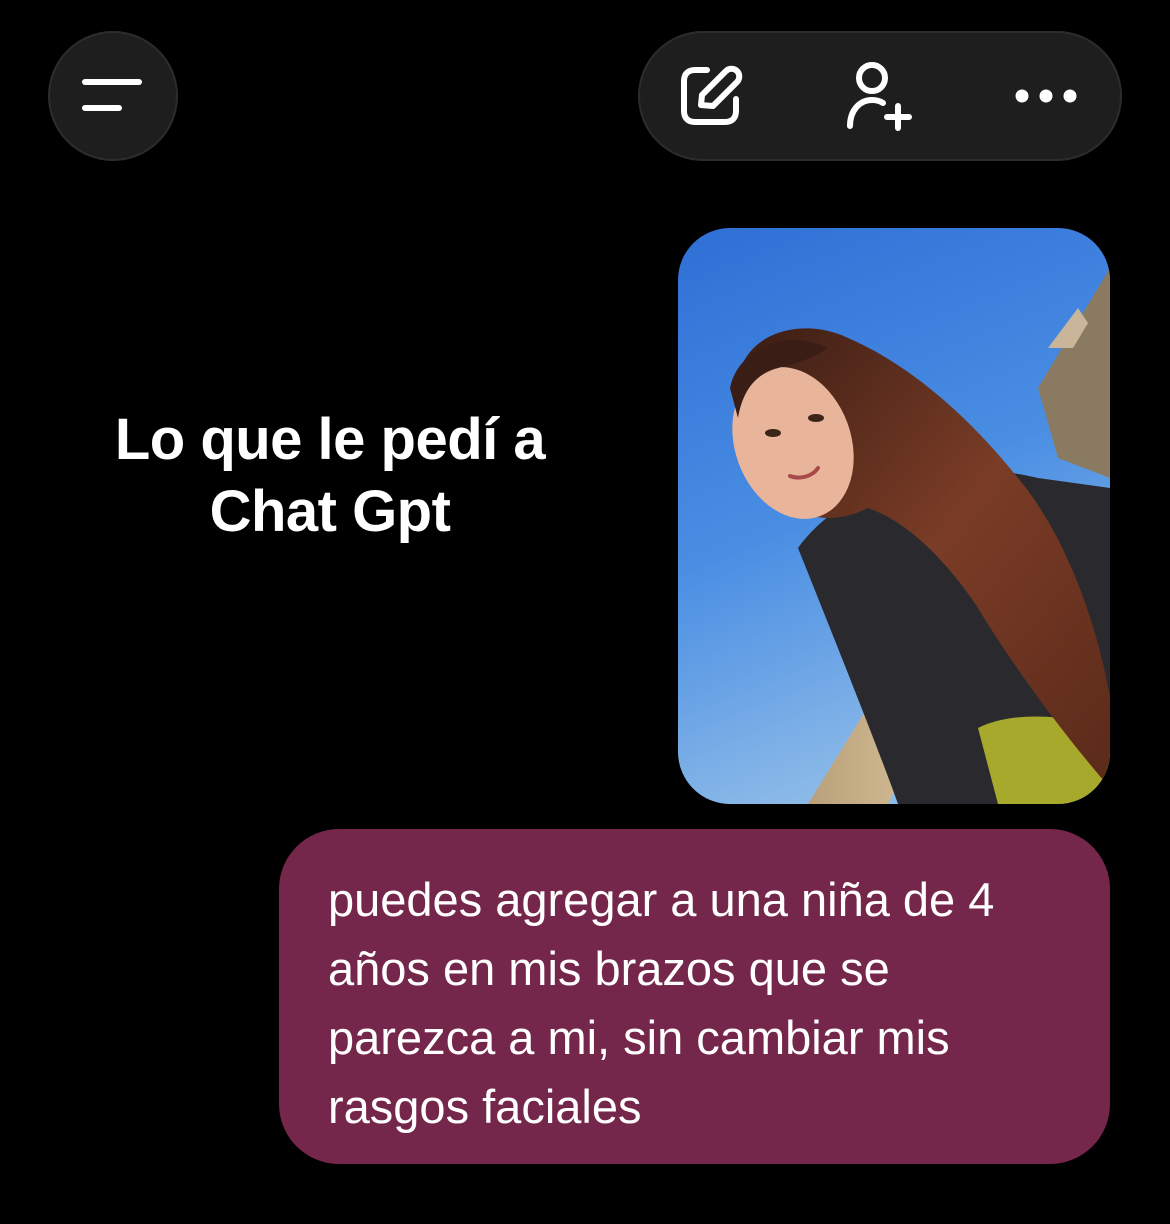 The width and height of the screenshot is (1170, 1224). I want to click on message-line-1: puedes agregar a una niña de 4, so click(661, 899).